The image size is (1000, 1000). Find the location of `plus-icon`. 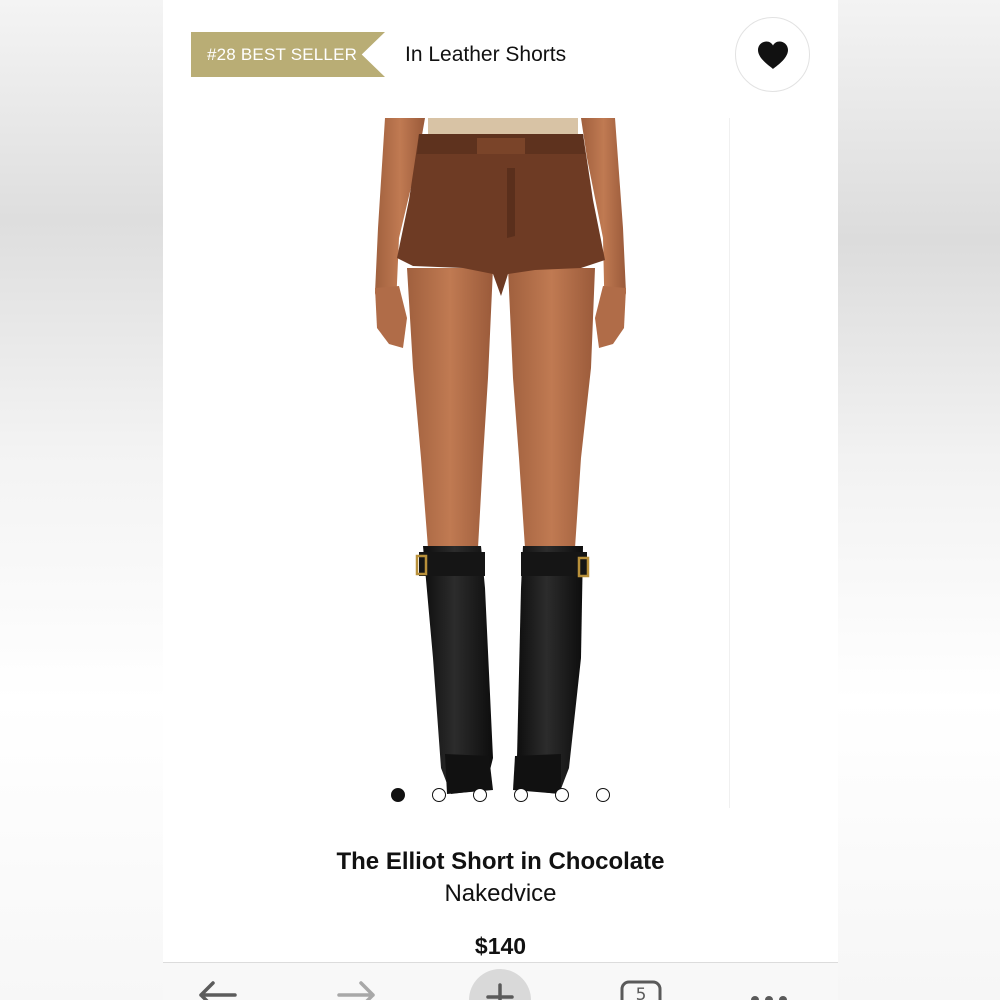

plus-icon is located at coordinates (500, 991).